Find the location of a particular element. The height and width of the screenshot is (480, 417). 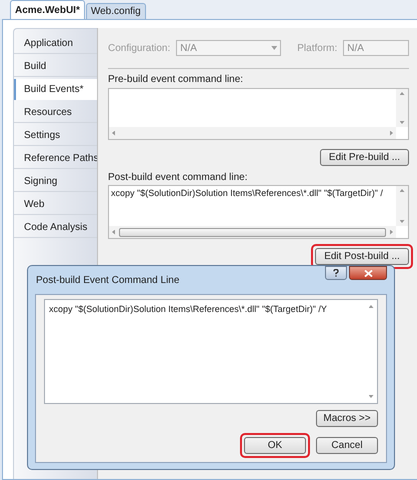

document-tab: Web.config is located at coordinates (116, 11).